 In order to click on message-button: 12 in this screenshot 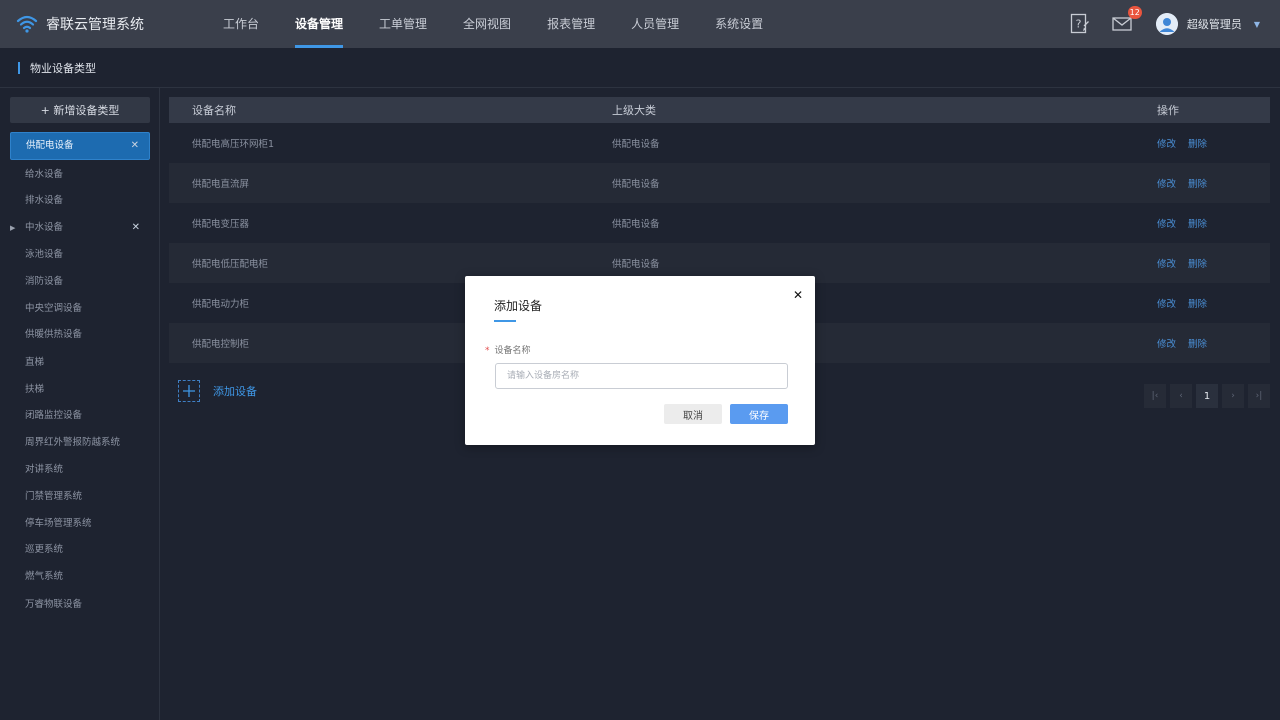, I will do `click(1126, 21)`.